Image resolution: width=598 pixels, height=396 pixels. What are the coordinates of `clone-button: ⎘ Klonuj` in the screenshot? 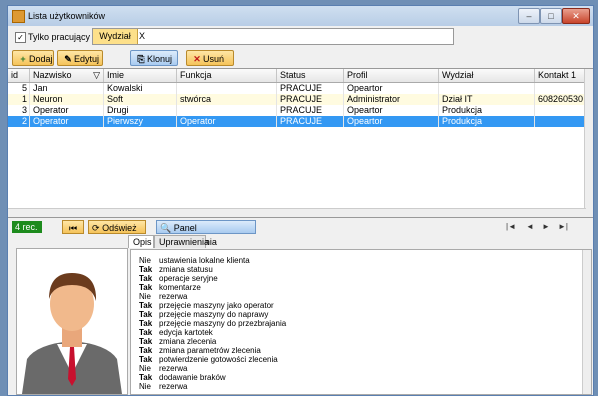 It's located at (154, 58).